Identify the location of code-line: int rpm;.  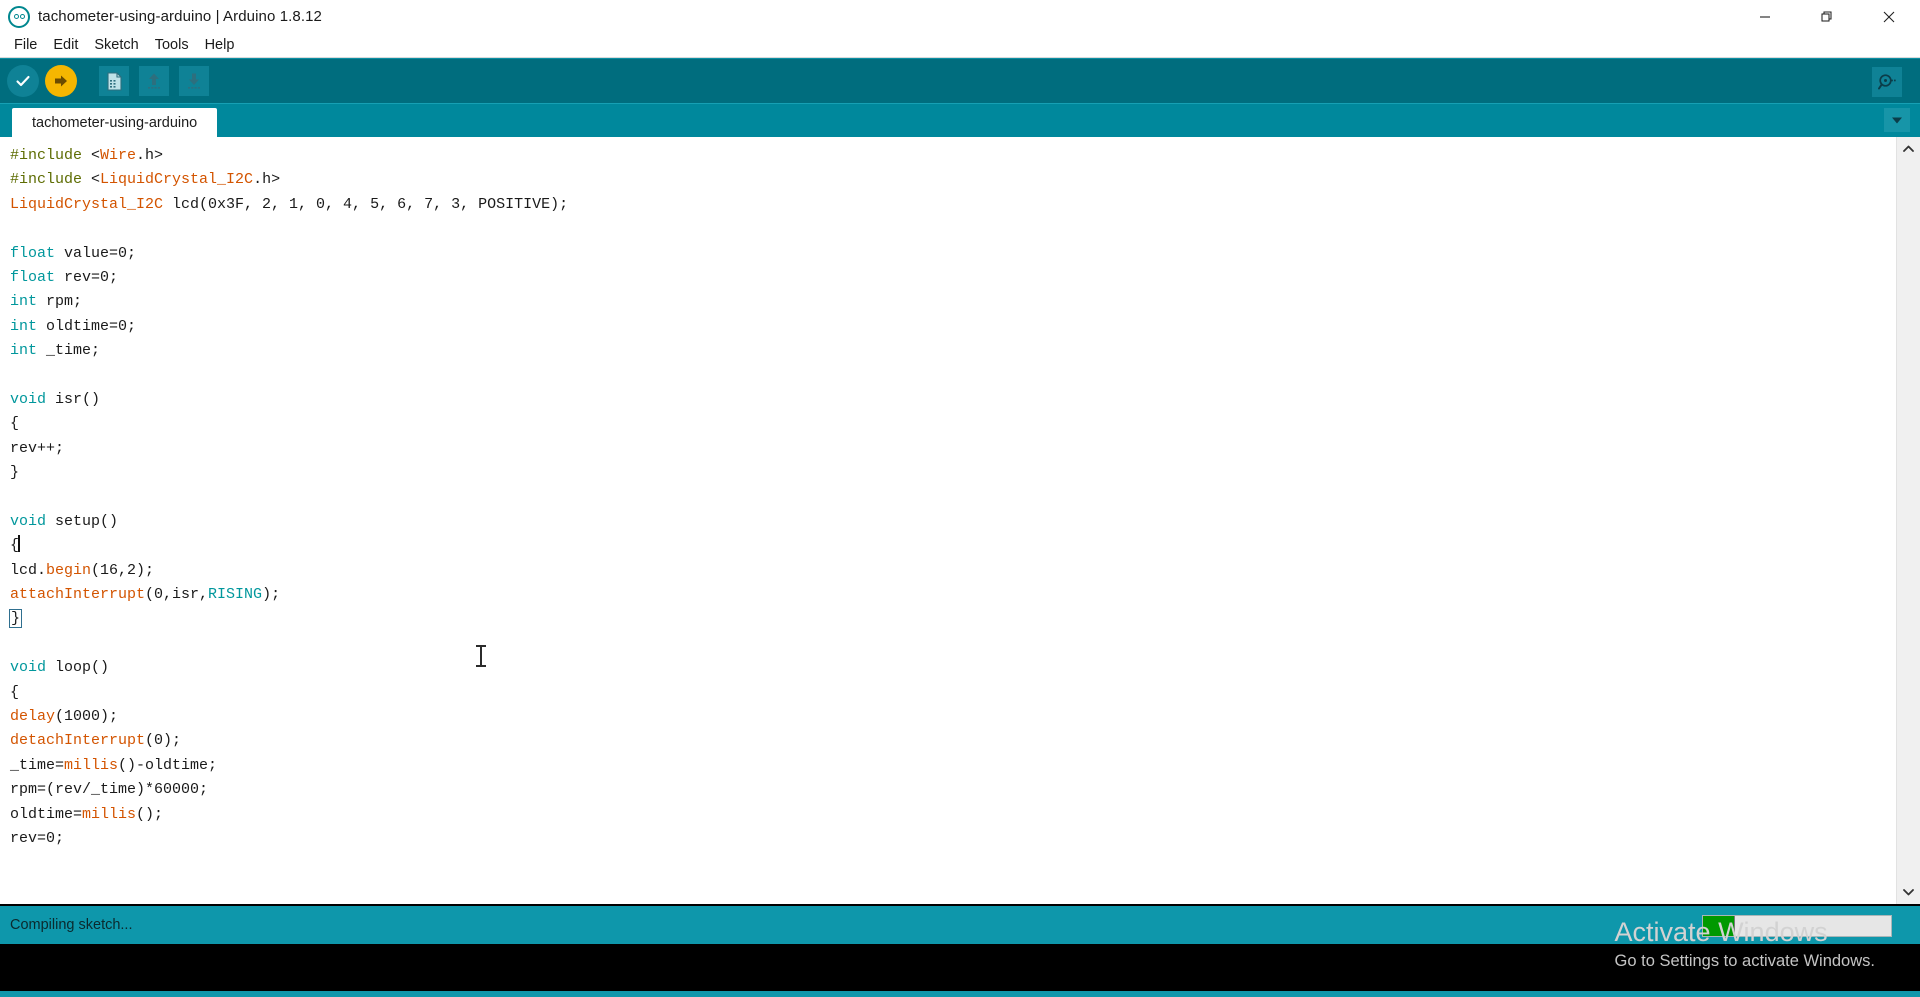
(953, 302).